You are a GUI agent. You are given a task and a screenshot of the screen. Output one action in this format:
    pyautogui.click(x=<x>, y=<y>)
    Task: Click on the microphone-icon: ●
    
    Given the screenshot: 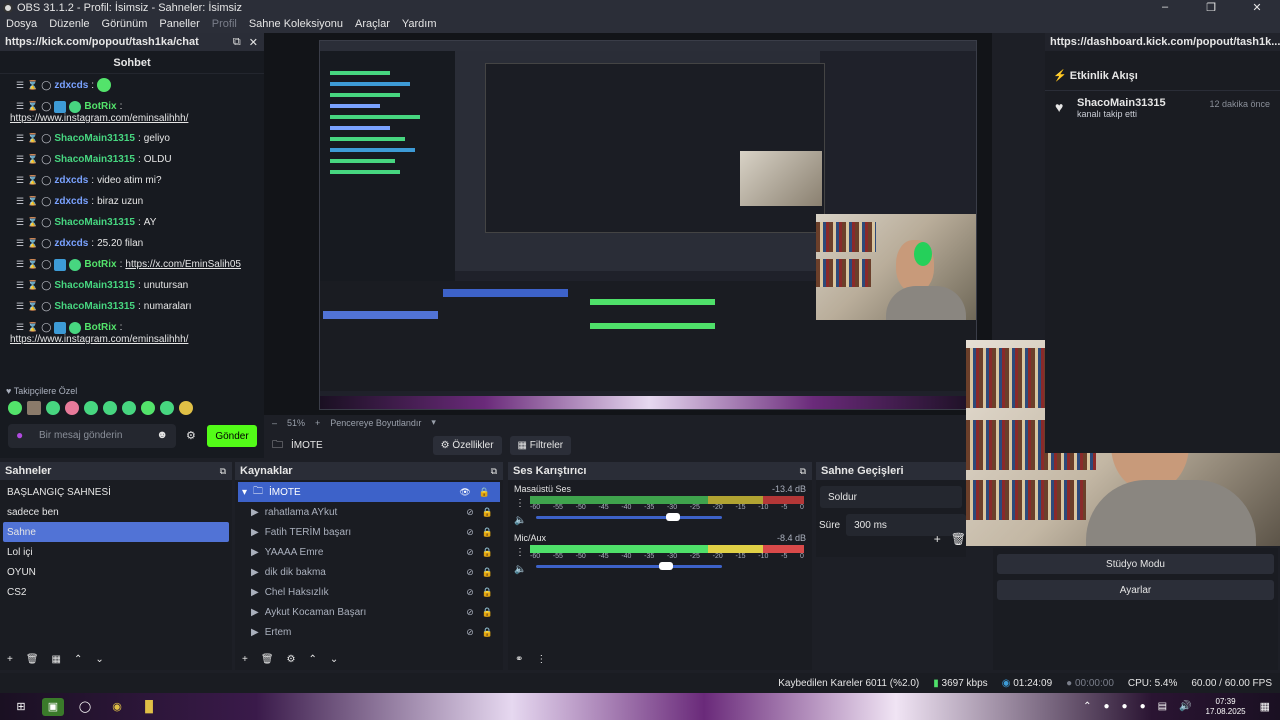 What is the action you would take?
    pyautogui.click(x=19, y=435)
    